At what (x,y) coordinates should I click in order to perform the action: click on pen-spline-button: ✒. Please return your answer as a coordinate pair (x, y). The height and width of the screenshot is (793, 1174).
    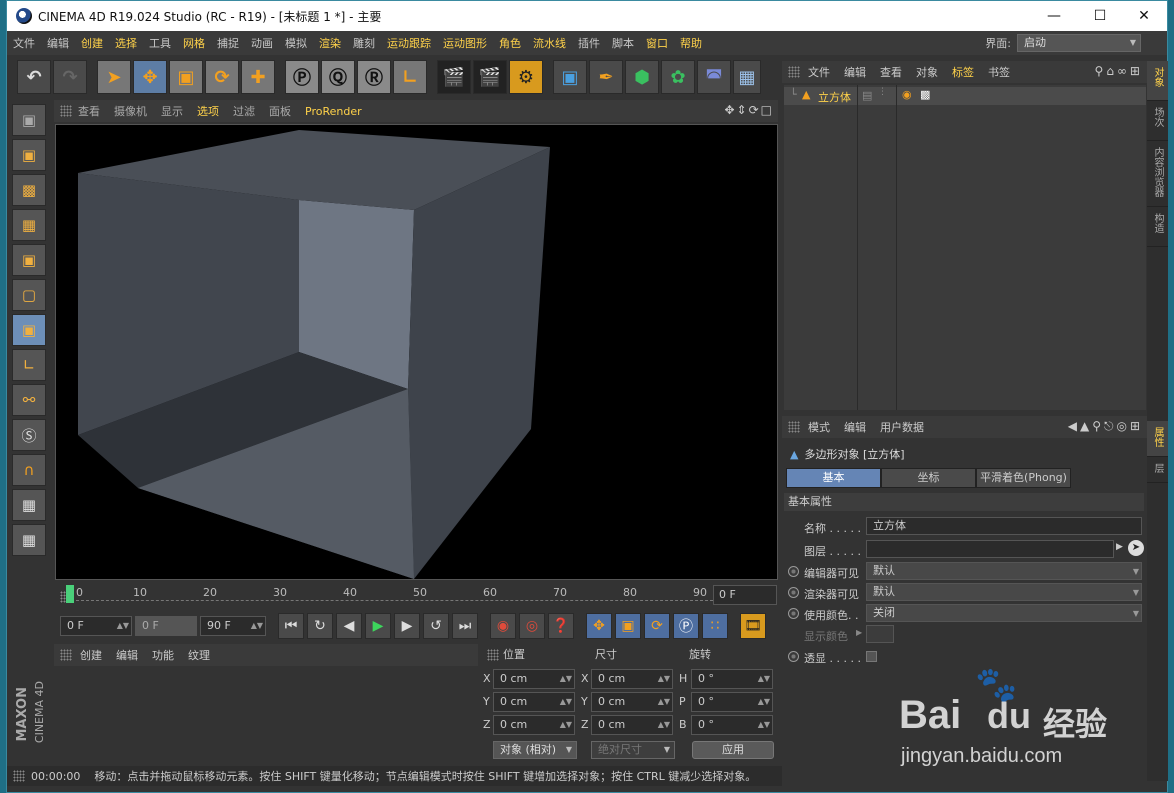
    Looking at the image, I should click on (606, 77).